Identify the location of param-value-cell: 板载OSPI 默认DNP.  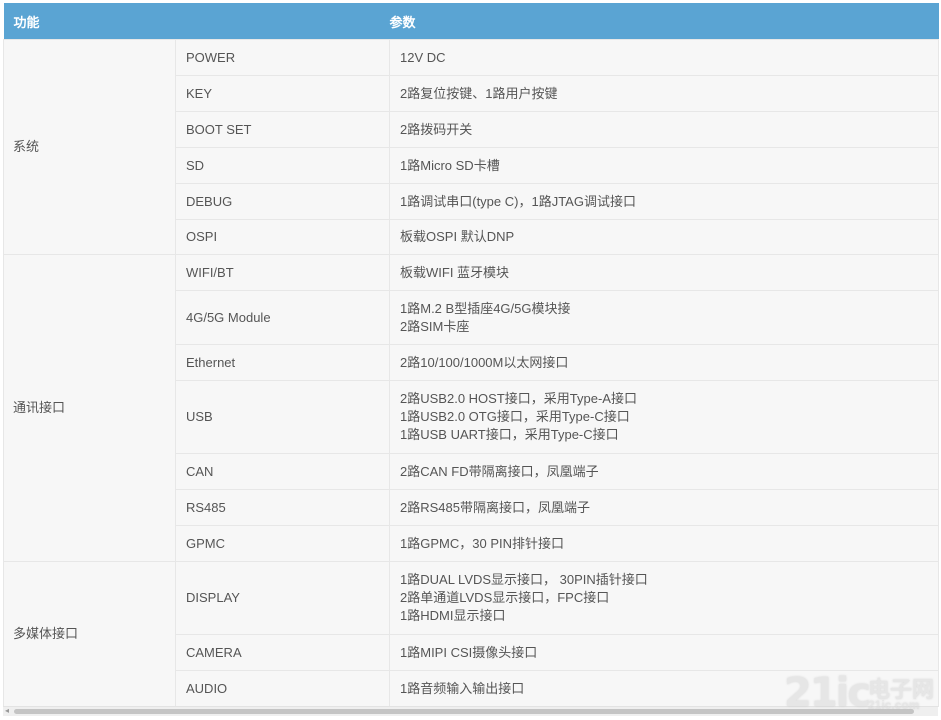
(664, 237).